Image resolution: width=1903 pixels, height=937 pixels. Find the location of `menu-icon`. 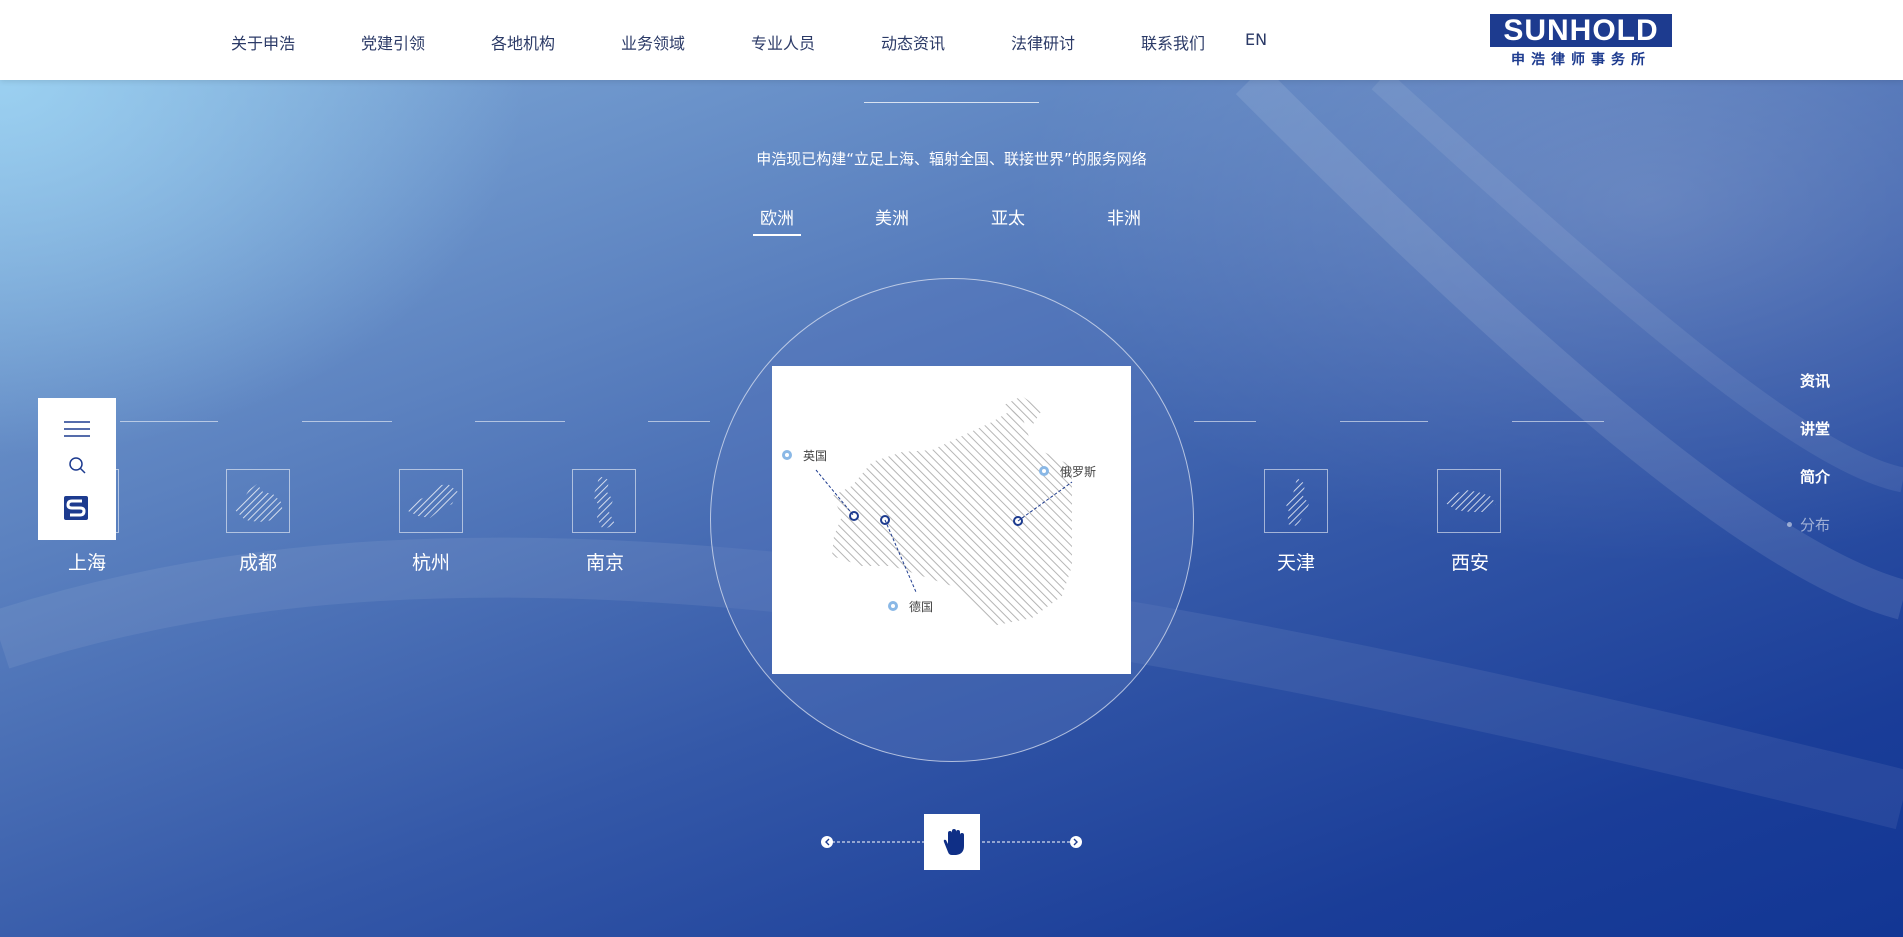

menu-icon is located at coordinates (77, 429).